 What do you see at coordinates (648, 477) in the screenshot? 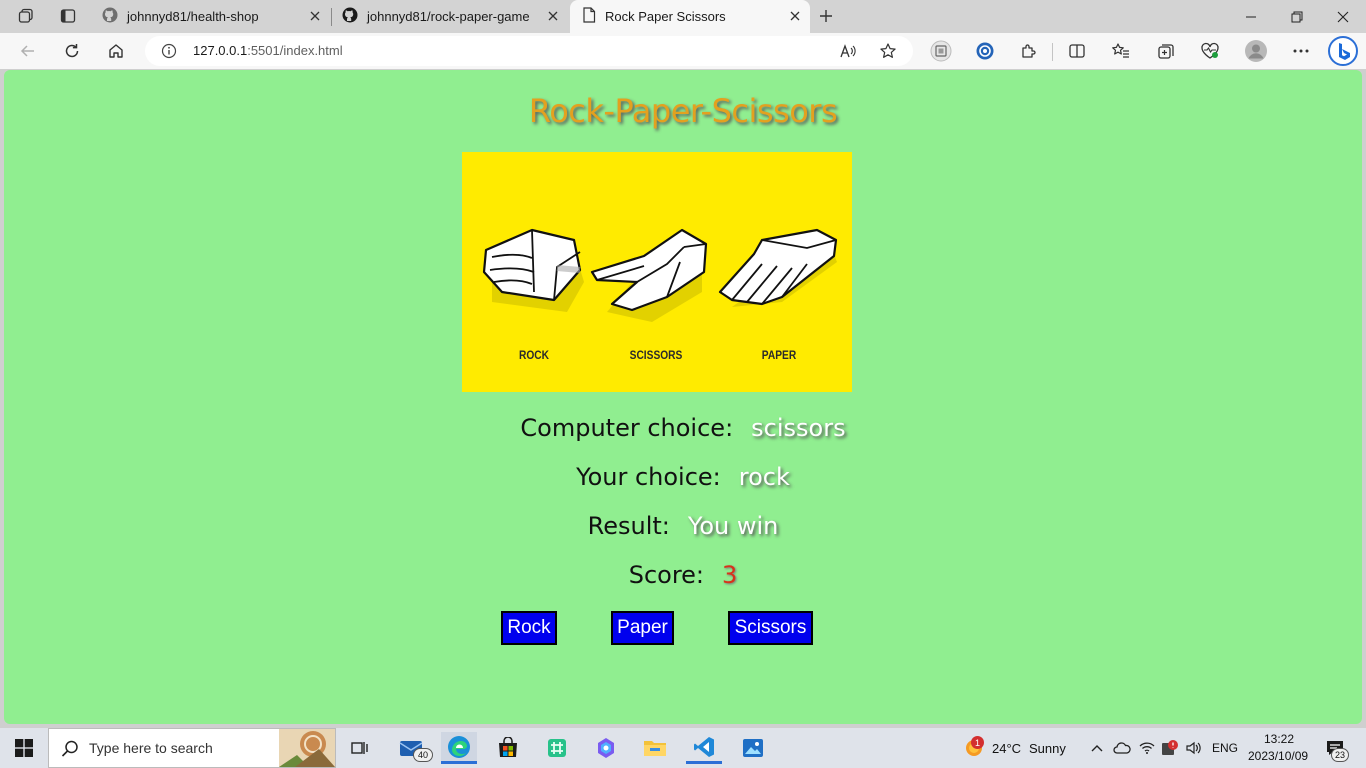
I see `your-choice-label: Your choice:` at bounding box center [648, 477].